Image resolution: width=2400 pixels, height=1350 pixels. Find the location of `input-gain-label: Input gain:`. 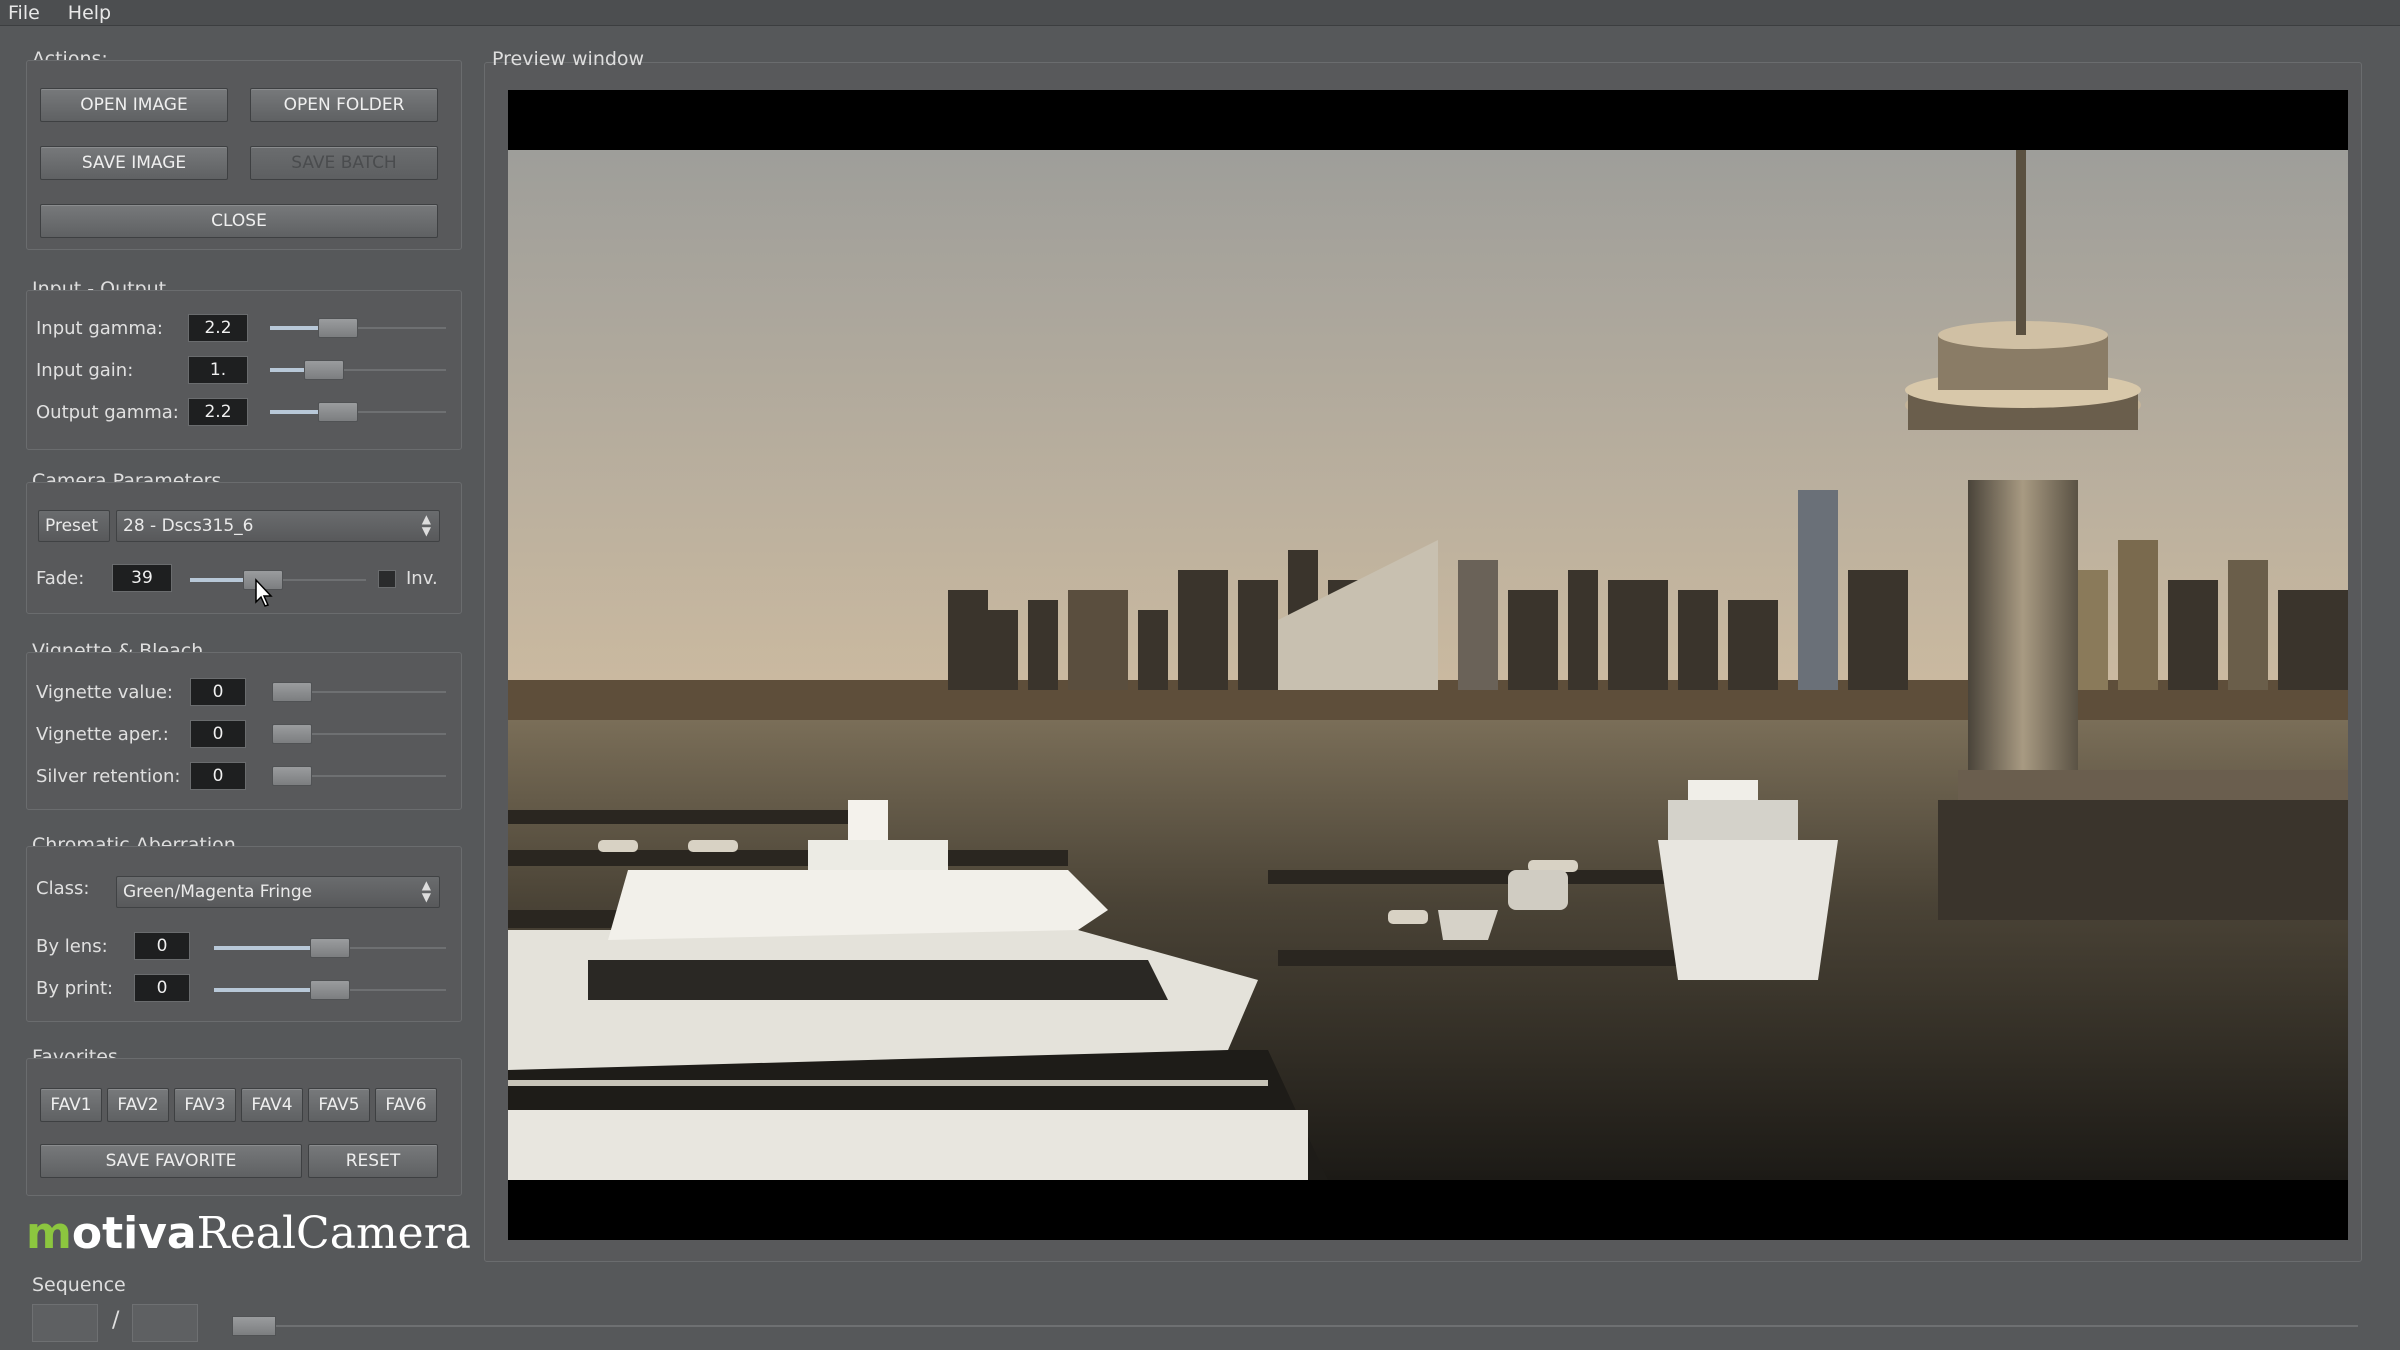

input-gain-label: Input gain: is located at coordinates (85, 370).